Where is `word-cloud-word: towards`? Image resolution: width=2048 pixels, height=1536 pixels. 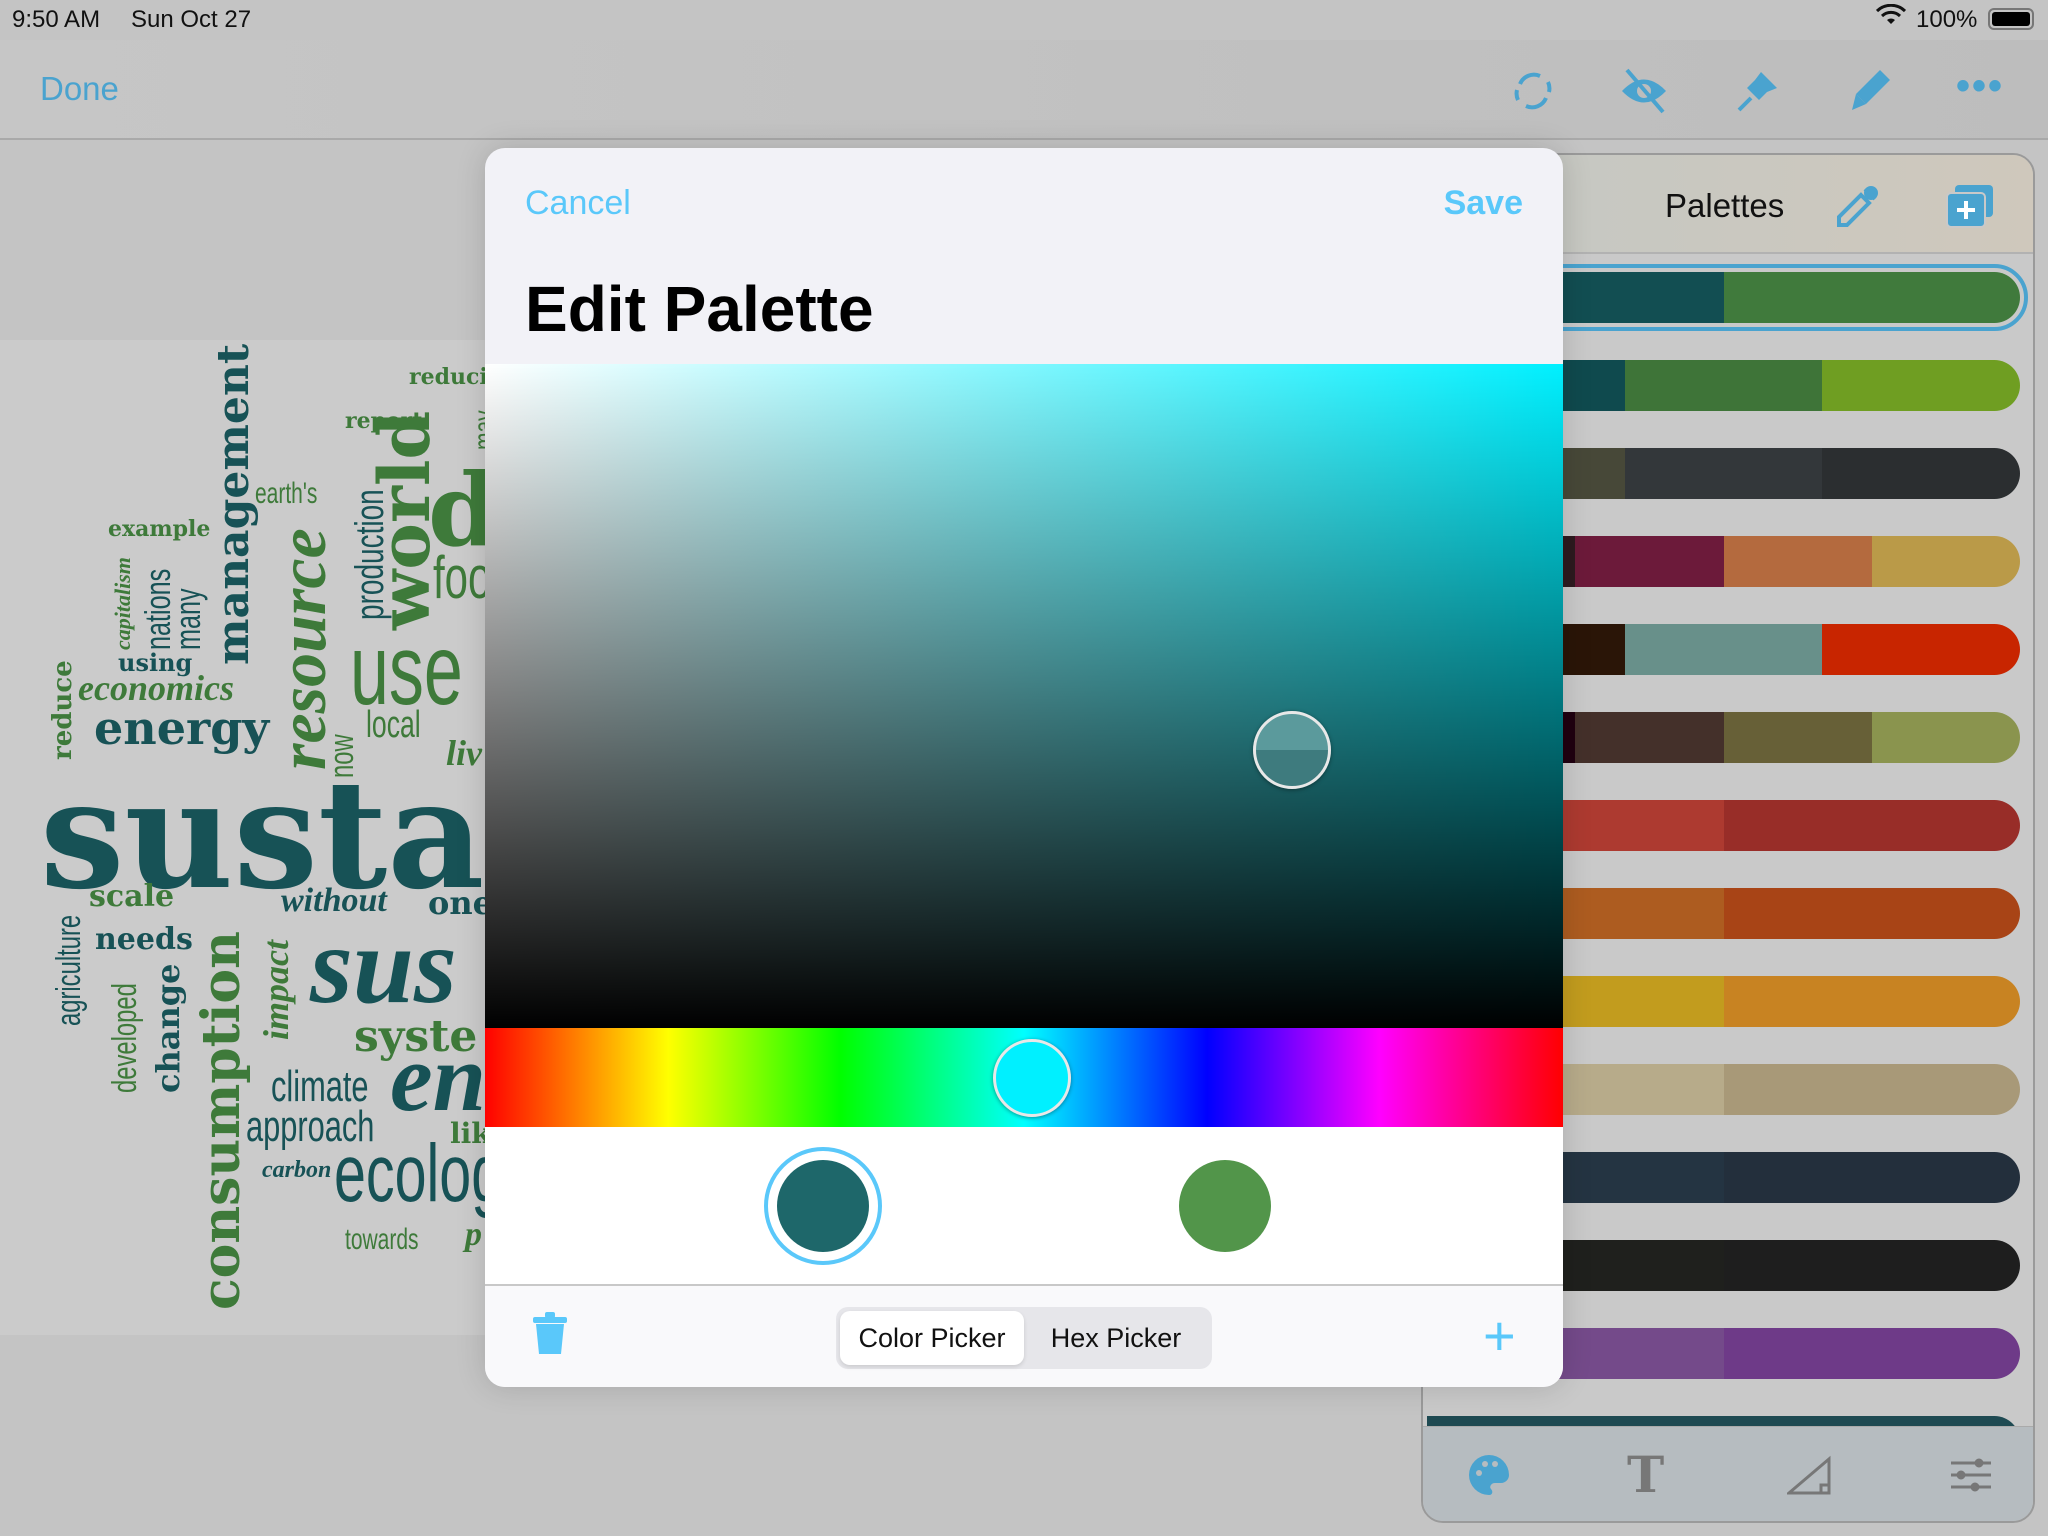 word-cloud-word: towards is located at coordinates (382, 1239).